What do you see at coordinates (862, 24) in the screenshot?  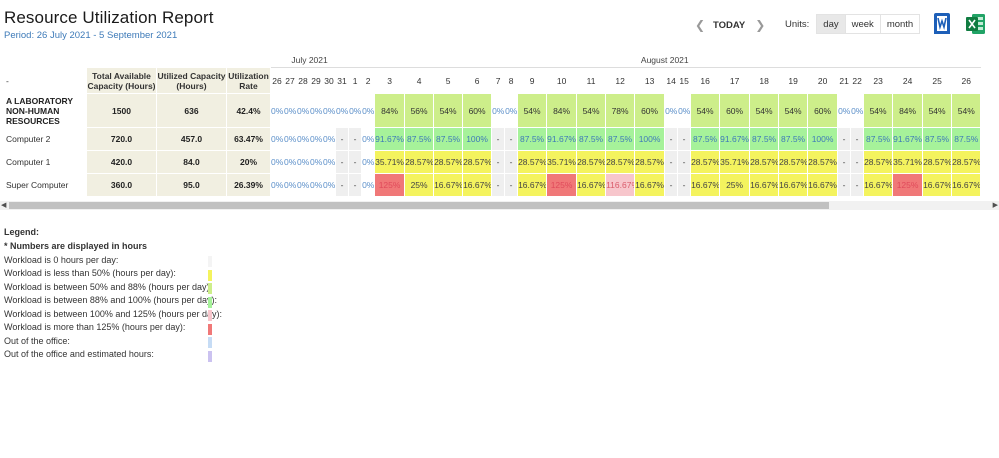 I see `unit-week-button: week` at bounding box center [862, 24].